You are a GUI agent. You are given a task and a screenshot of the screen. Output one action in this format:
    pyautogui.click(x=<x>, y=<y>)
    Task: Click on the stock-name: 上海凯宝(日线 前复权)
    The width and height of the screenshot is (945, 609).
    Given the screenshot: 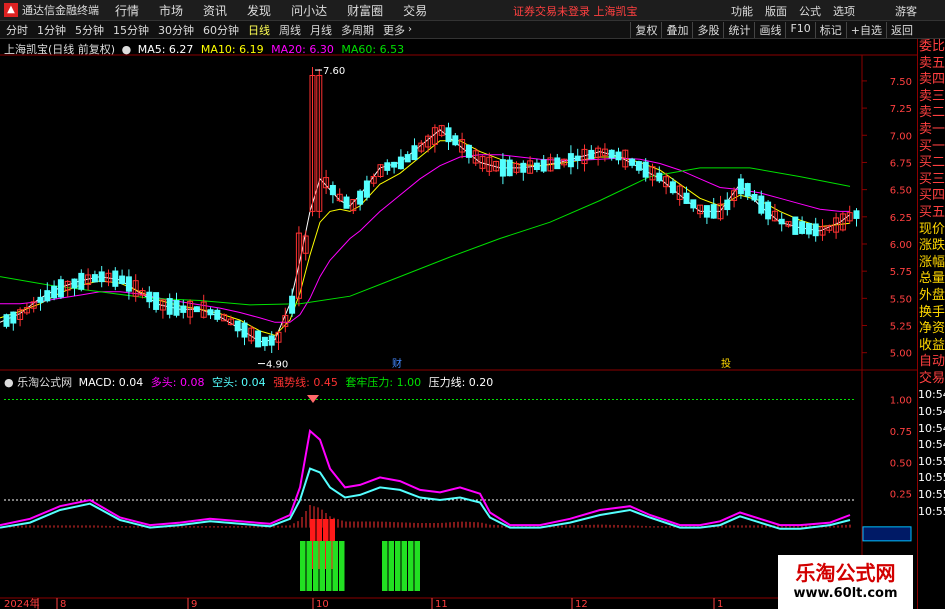 What is the action you would take?
    pyautogui.click(x=59, y=49)
    